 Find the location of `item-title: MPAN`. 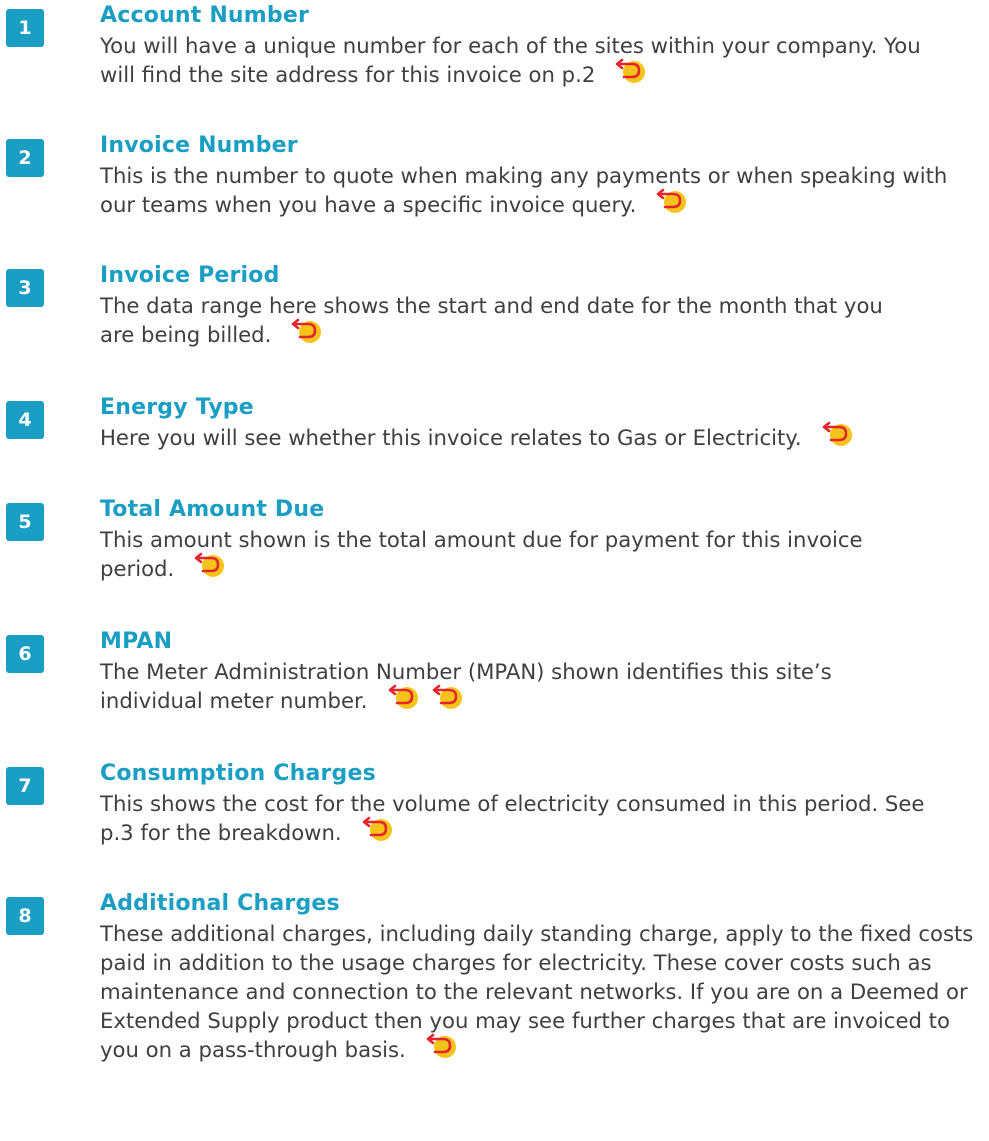

item-title: MPAN is located at coordinates (136, 641).